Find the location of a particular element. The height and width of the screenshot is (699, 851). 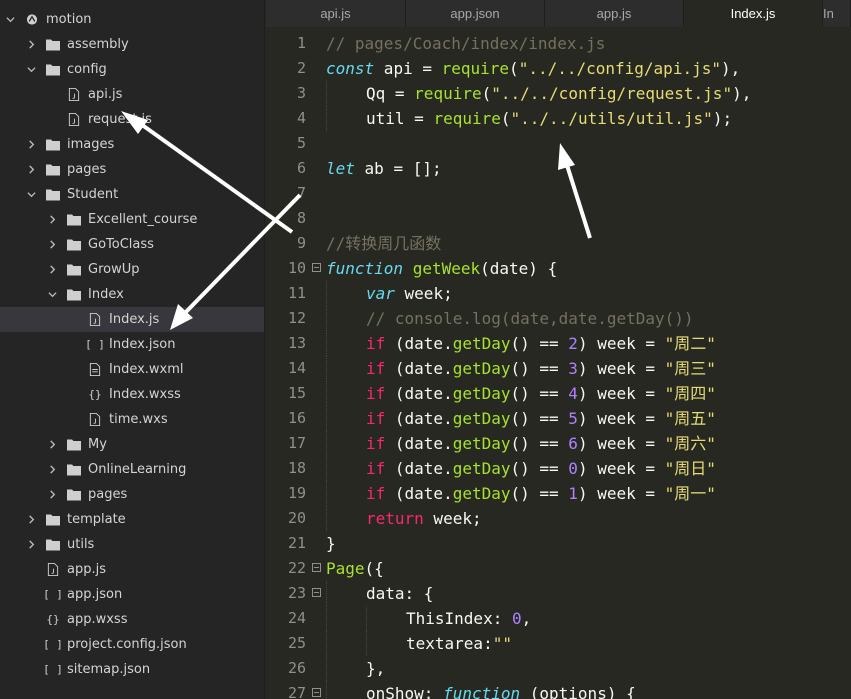

code-token: // pages/Coach/index/index.js is located at coordinates (466, 43).